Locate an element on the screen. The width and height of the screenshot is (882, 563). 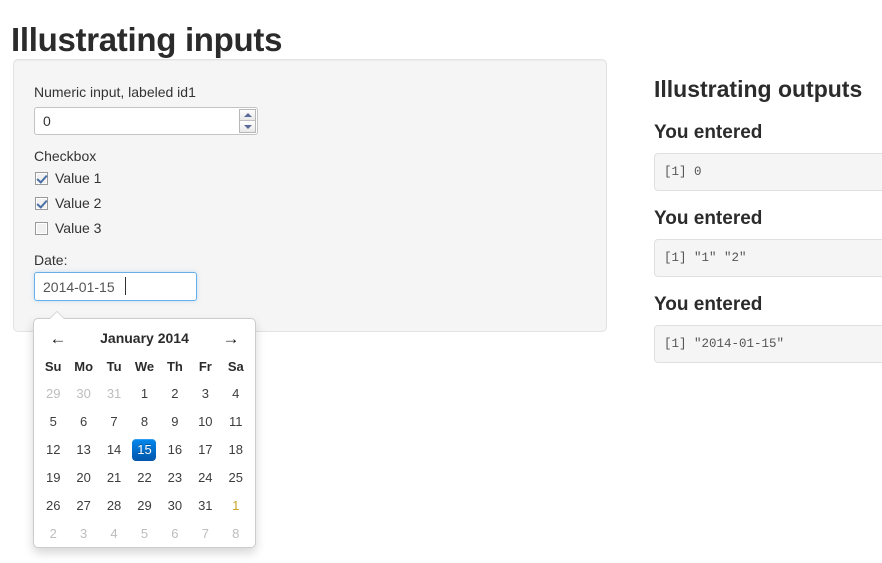
checkbox-label: Value 2 is located at coordinates (78, 203).